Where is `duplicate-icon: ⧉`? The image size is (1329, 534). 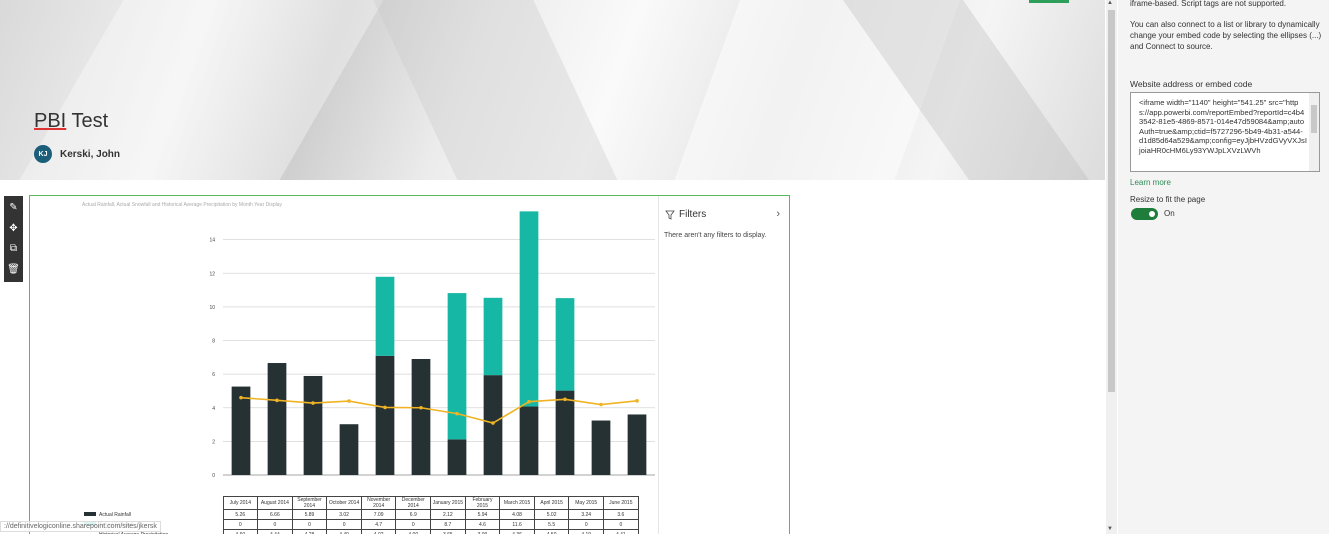 duplicate-icon: ⧉ is located at coordinates (14, 249).